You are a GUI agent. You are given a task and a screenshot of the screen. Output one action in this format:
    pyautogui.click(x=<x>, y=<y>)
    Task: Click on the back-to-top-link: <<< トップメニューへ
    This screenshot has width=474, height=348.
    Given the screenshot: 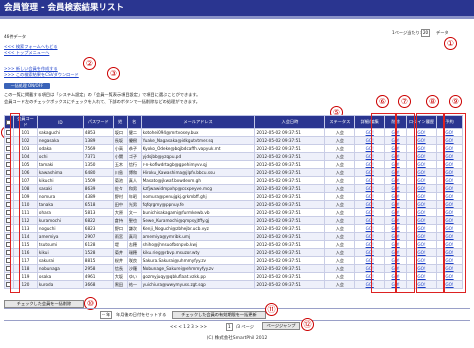 What is the action you would take?
    pyautogui.click(x=26, y=53)
    